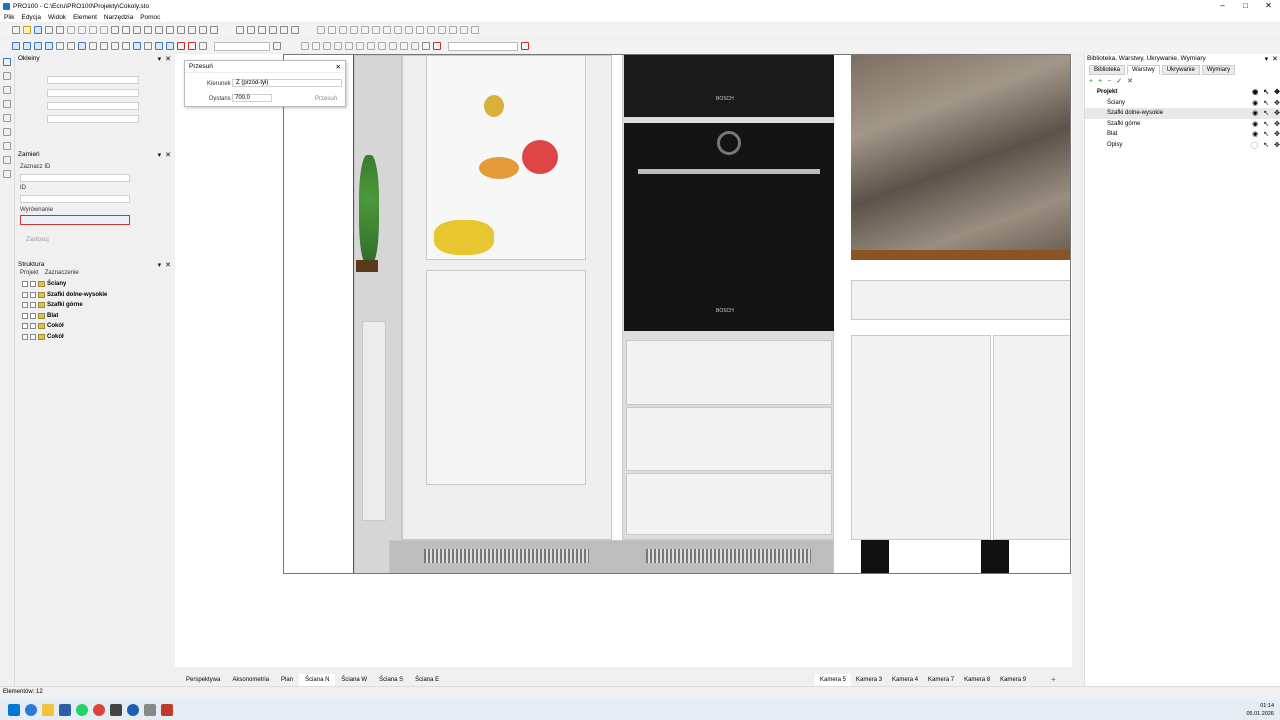 Image resolution: width=1280 pixels, height=720 pixels. What do you see at coordinates (262, 30) in the screenshot?
I see `view-side-icon` at bounding box center [262, 30].